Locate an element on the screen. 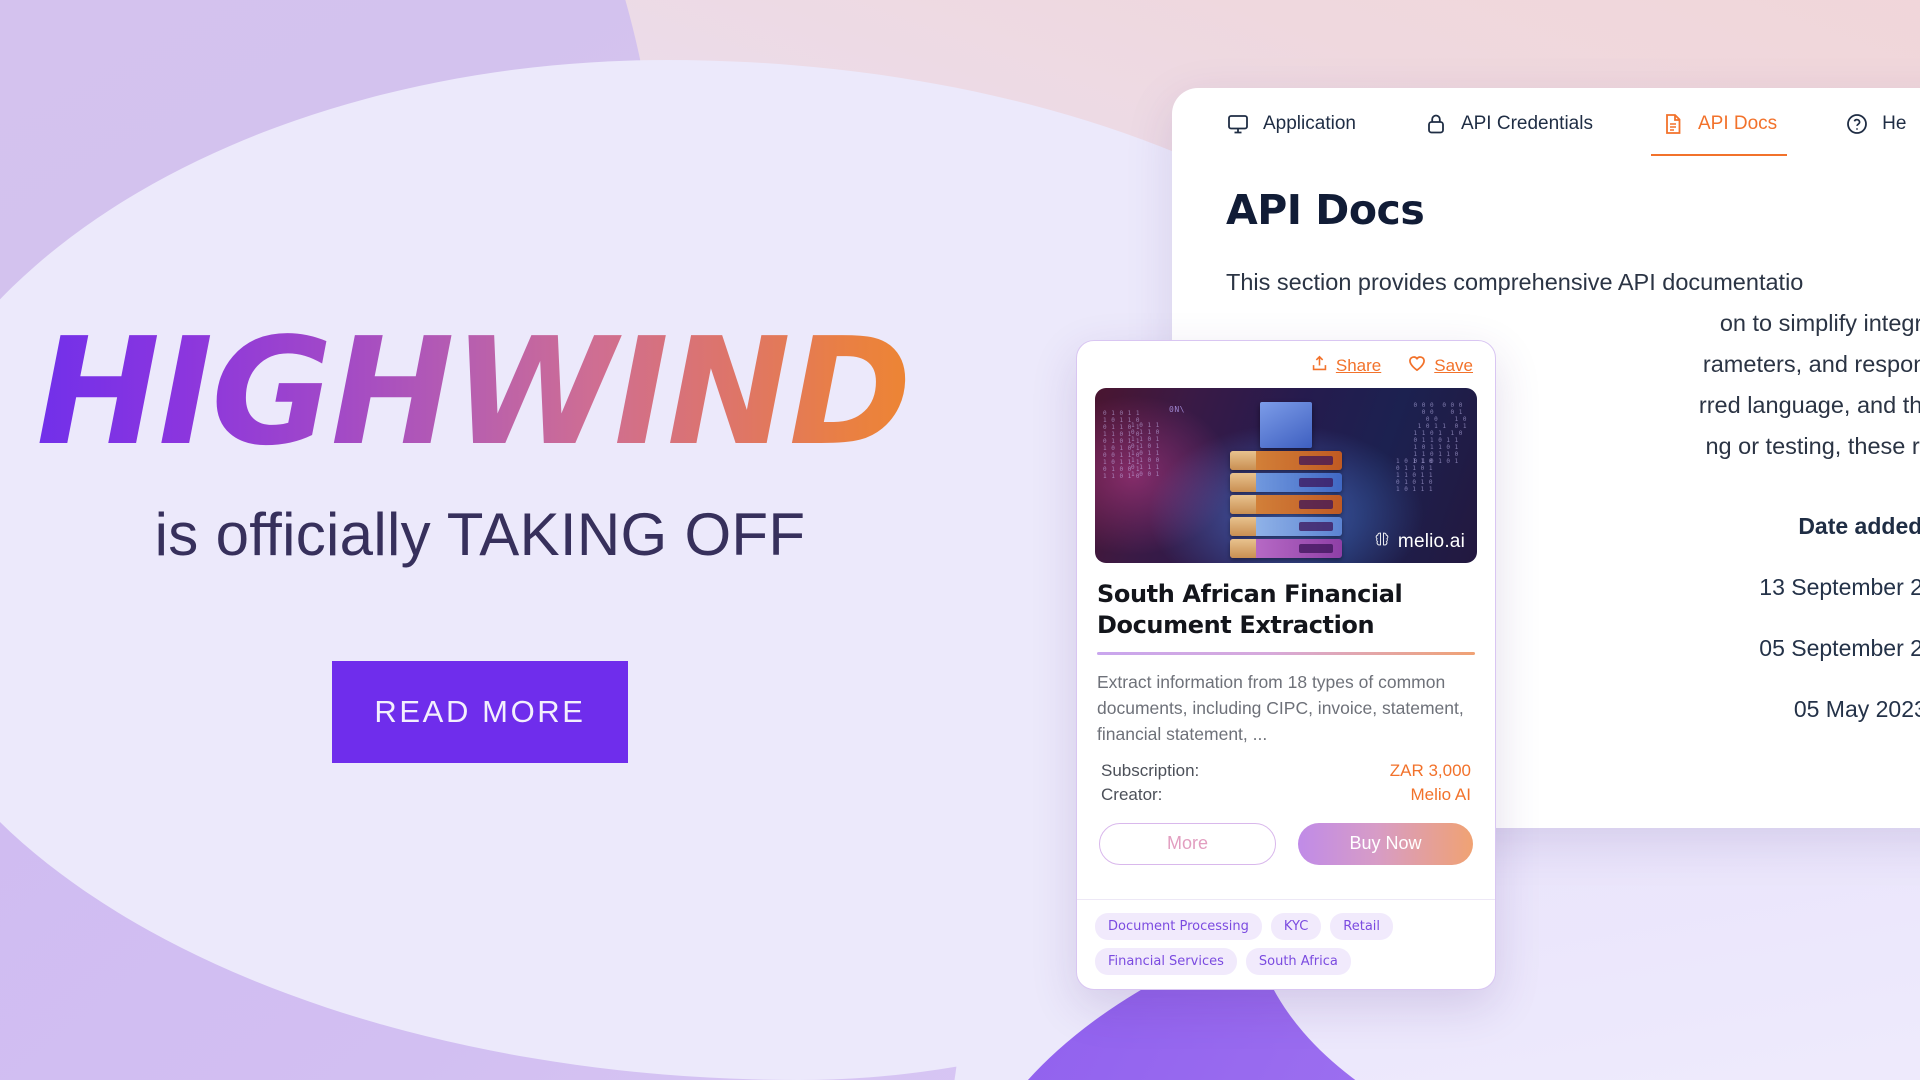 The width and height of the screenshot is (1920, 1080). meta-key: Subscription: is located at coordinates (1150, 770).